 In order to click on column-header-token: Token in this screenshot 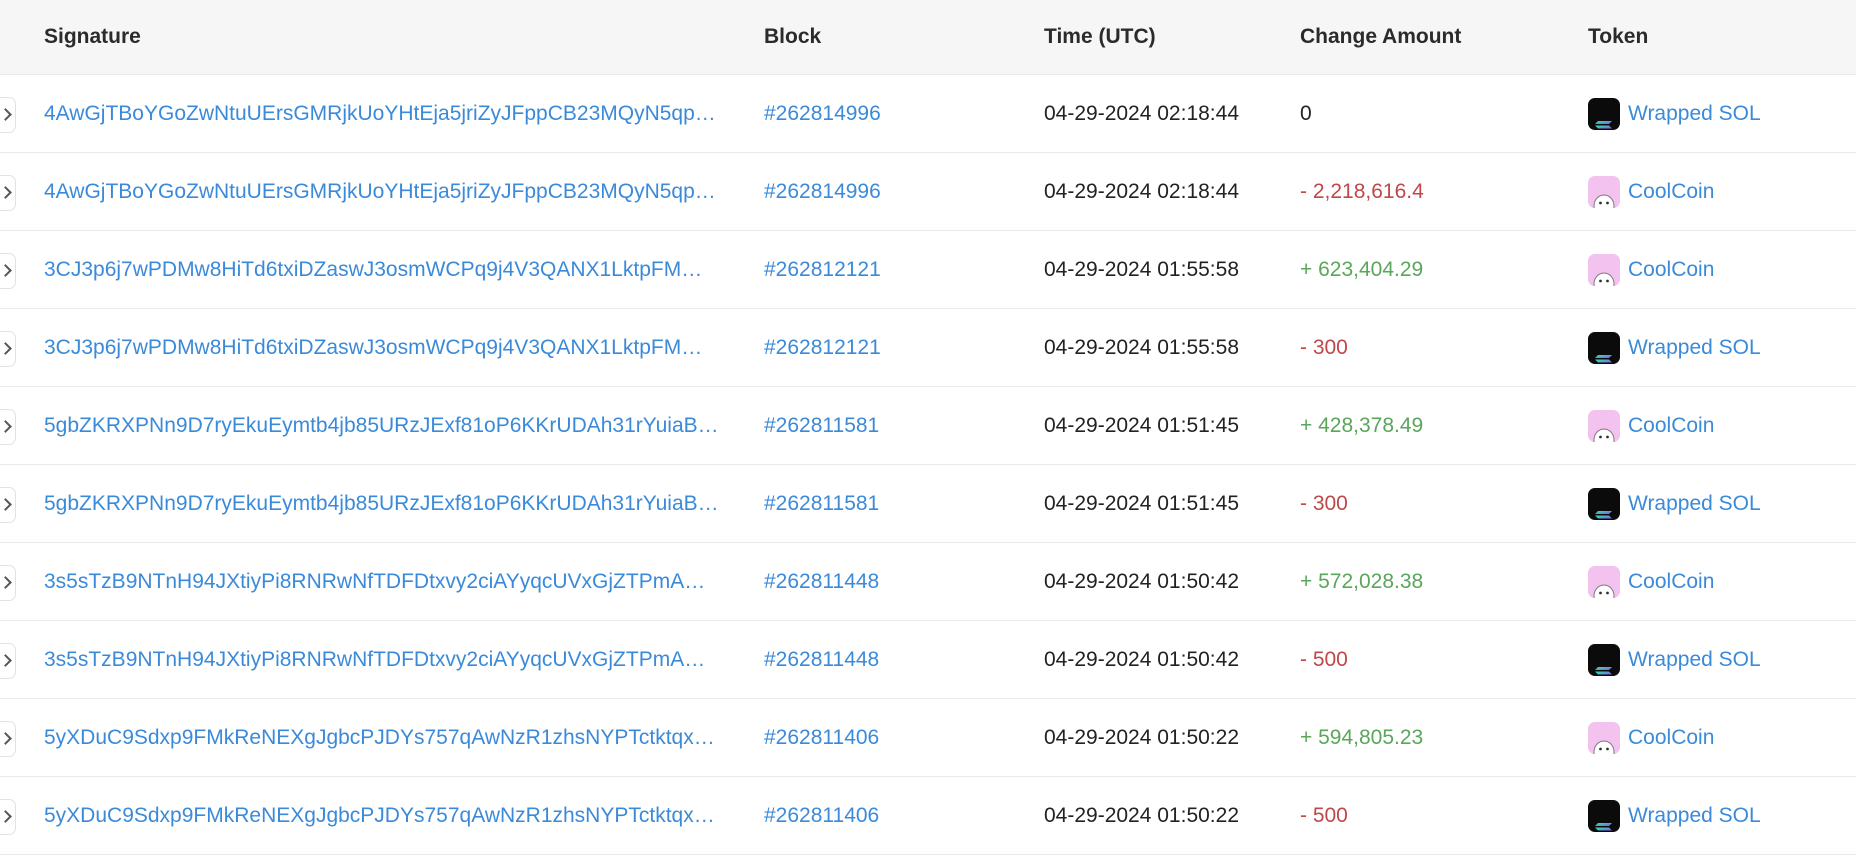, I will do `click(1618, 36)`.